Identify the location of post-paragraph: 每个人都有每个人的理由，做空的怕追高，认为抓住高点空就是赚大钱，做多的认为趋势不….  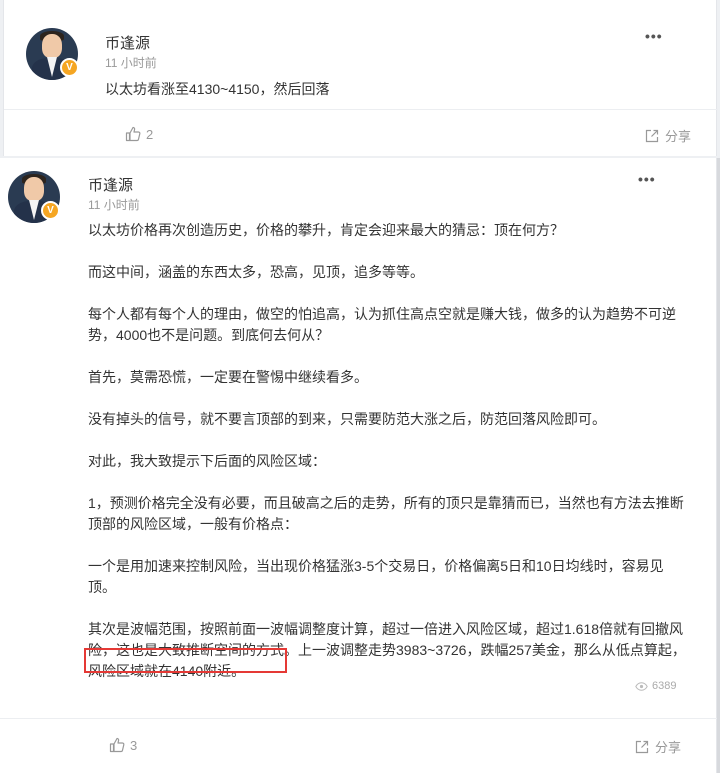
(382, 324).